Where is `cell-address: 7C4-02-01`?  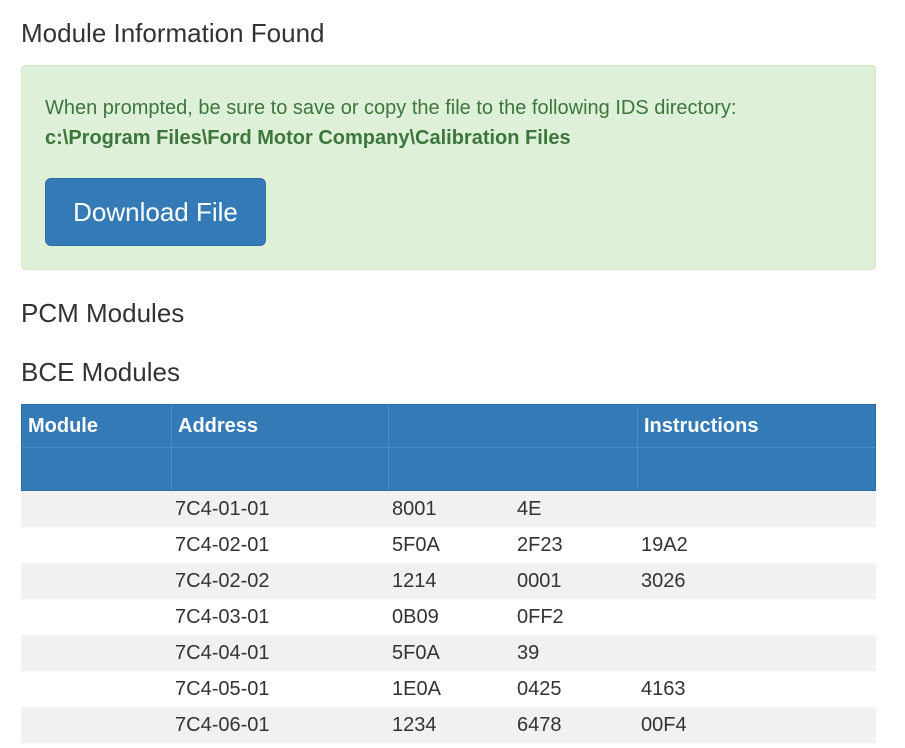
cell-address: 7C4-02-01 is located at coordinates (222, 545).